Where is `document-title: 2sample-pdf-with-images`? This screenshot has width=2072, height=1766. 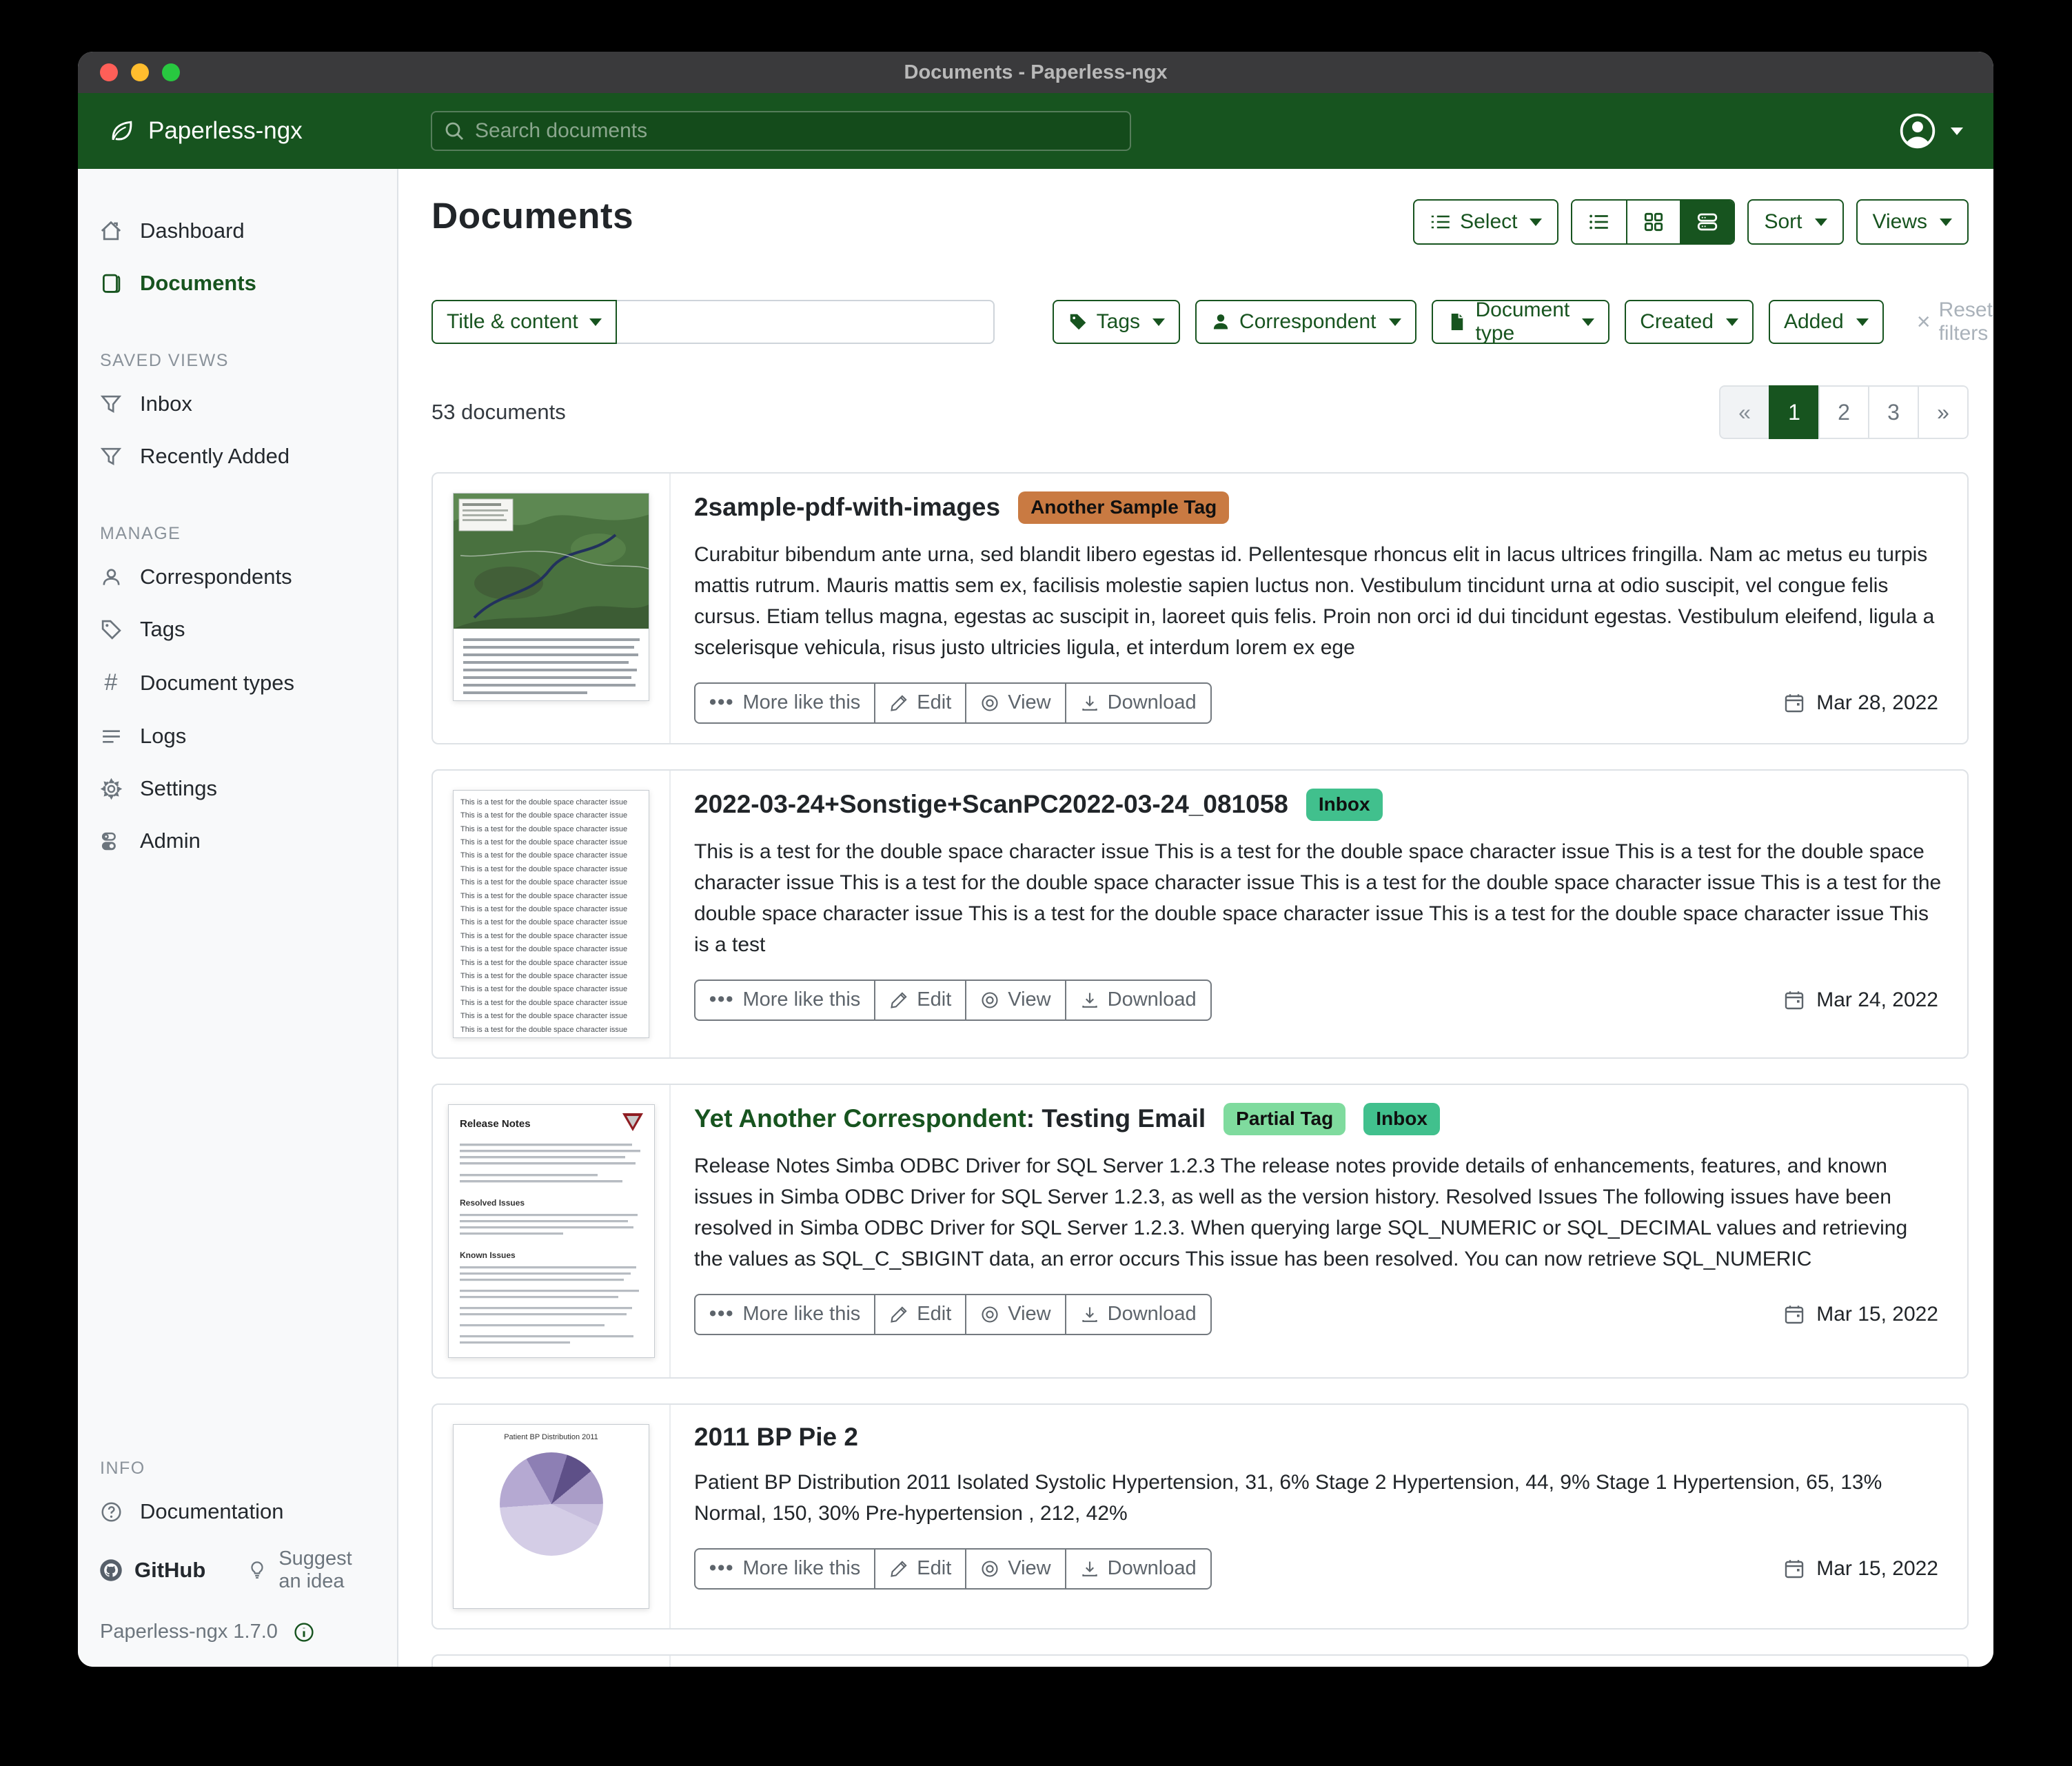
document-title: 2sample-pdf-with-images is located at coordinates (847, 508).